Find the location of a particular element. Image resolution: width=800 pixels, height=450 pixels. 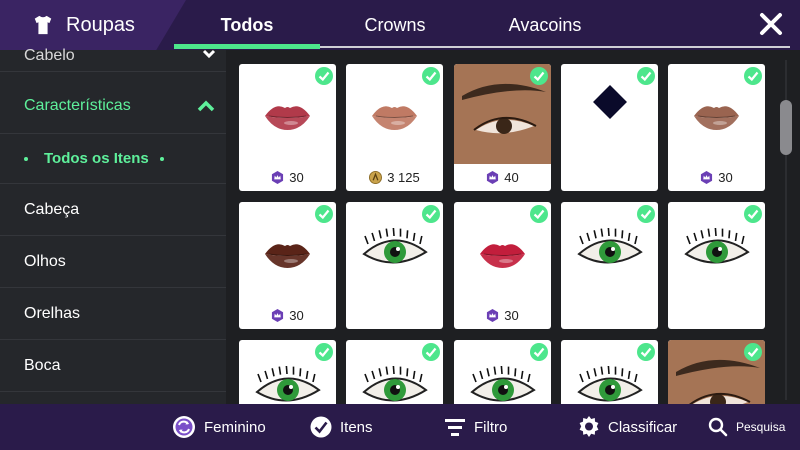

sort-label: Classificar is located at coordinates (643, 427).